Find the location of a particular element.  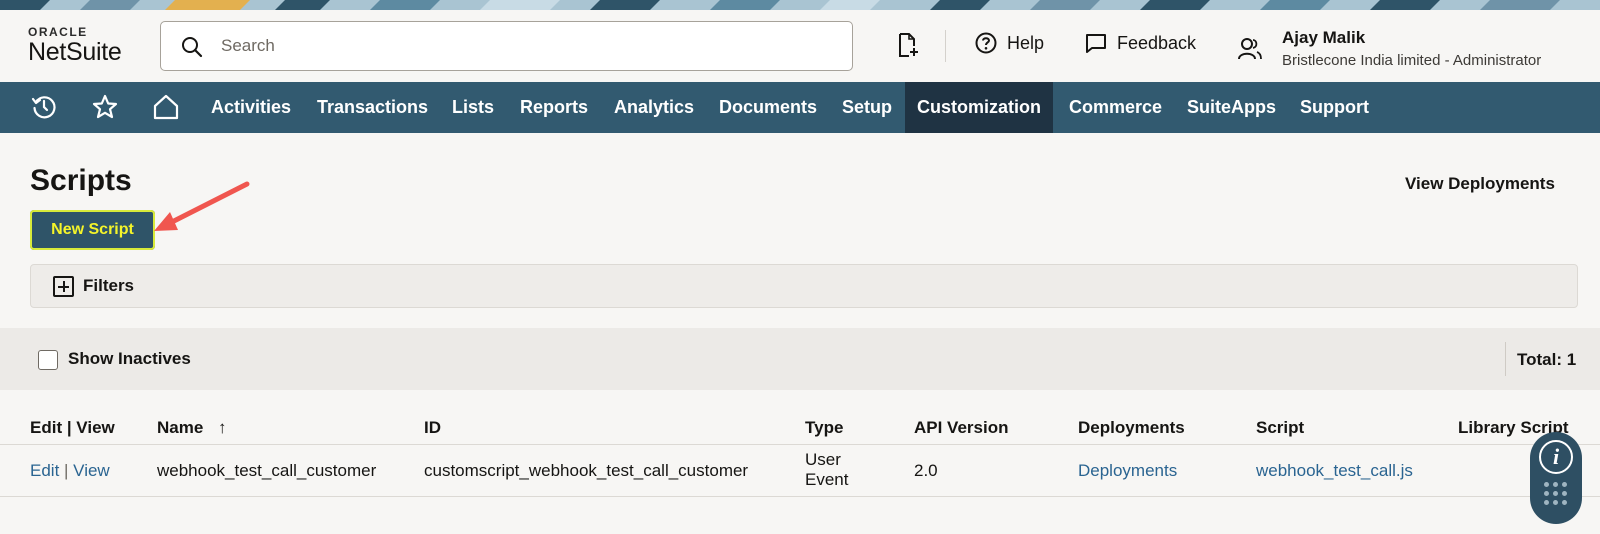

home-icon is located at coordinates (166, 107).